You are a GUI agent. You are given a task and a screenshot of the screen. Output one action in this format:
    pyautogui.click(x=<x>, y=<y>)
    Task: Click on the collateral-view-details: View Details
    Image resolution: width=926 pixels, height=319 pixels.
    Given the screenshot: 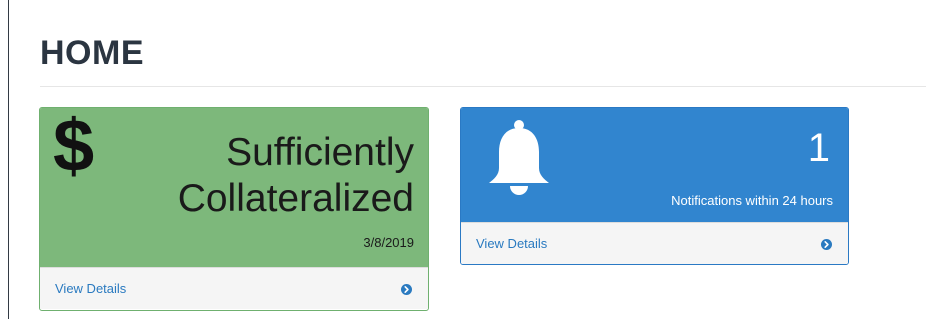 What is the action you would take?
    pyautogui.click(x=234, y=288)
    